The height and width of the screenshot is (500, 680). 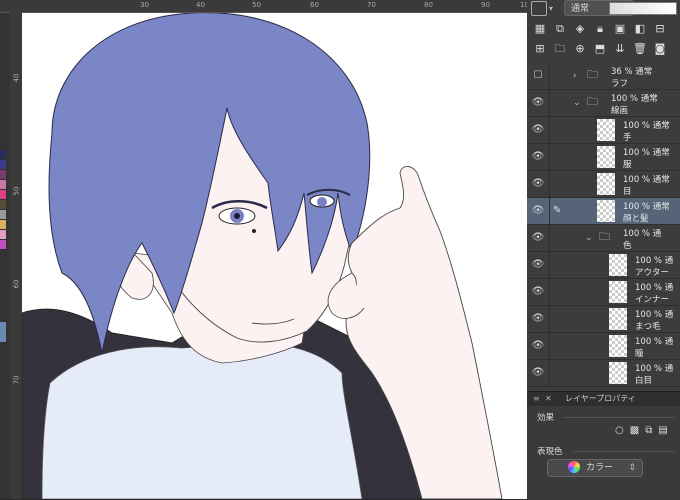 What do you see at coordinates (603, 292) in the screenshot?
I see `layer-row: 👁︎ 100 % 通インナー` at bounding box center [603, 292].